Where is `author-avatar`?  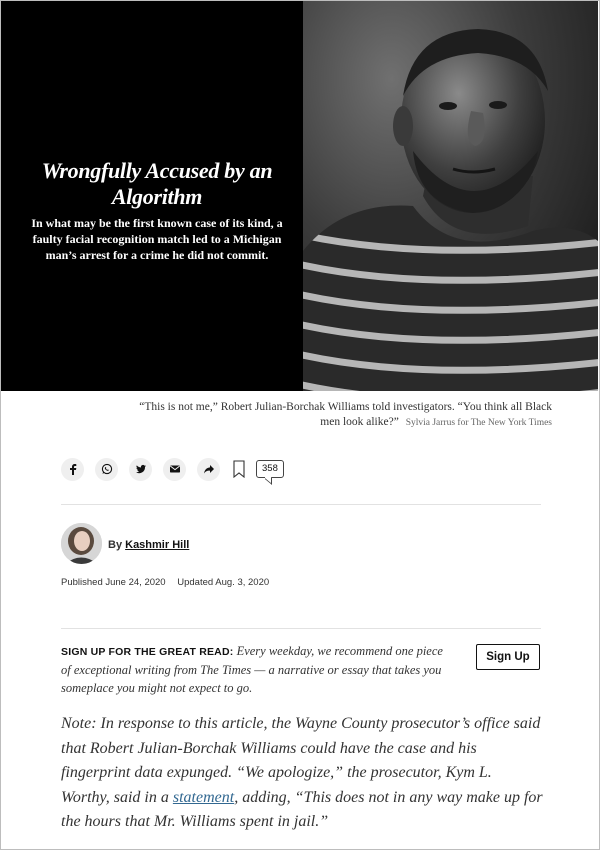
author-avatar is located at coordinates (81, 543).